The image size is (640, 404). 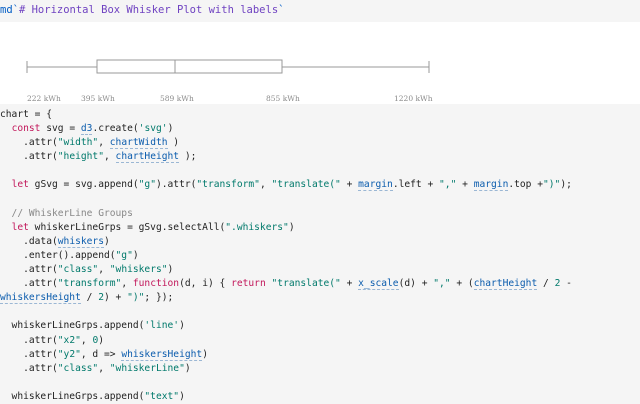 What do you see at coordinates (320, 214) in the screenshot?
I see `code-line: // WhiskerLine Groups` at bounding box center [320, 214].